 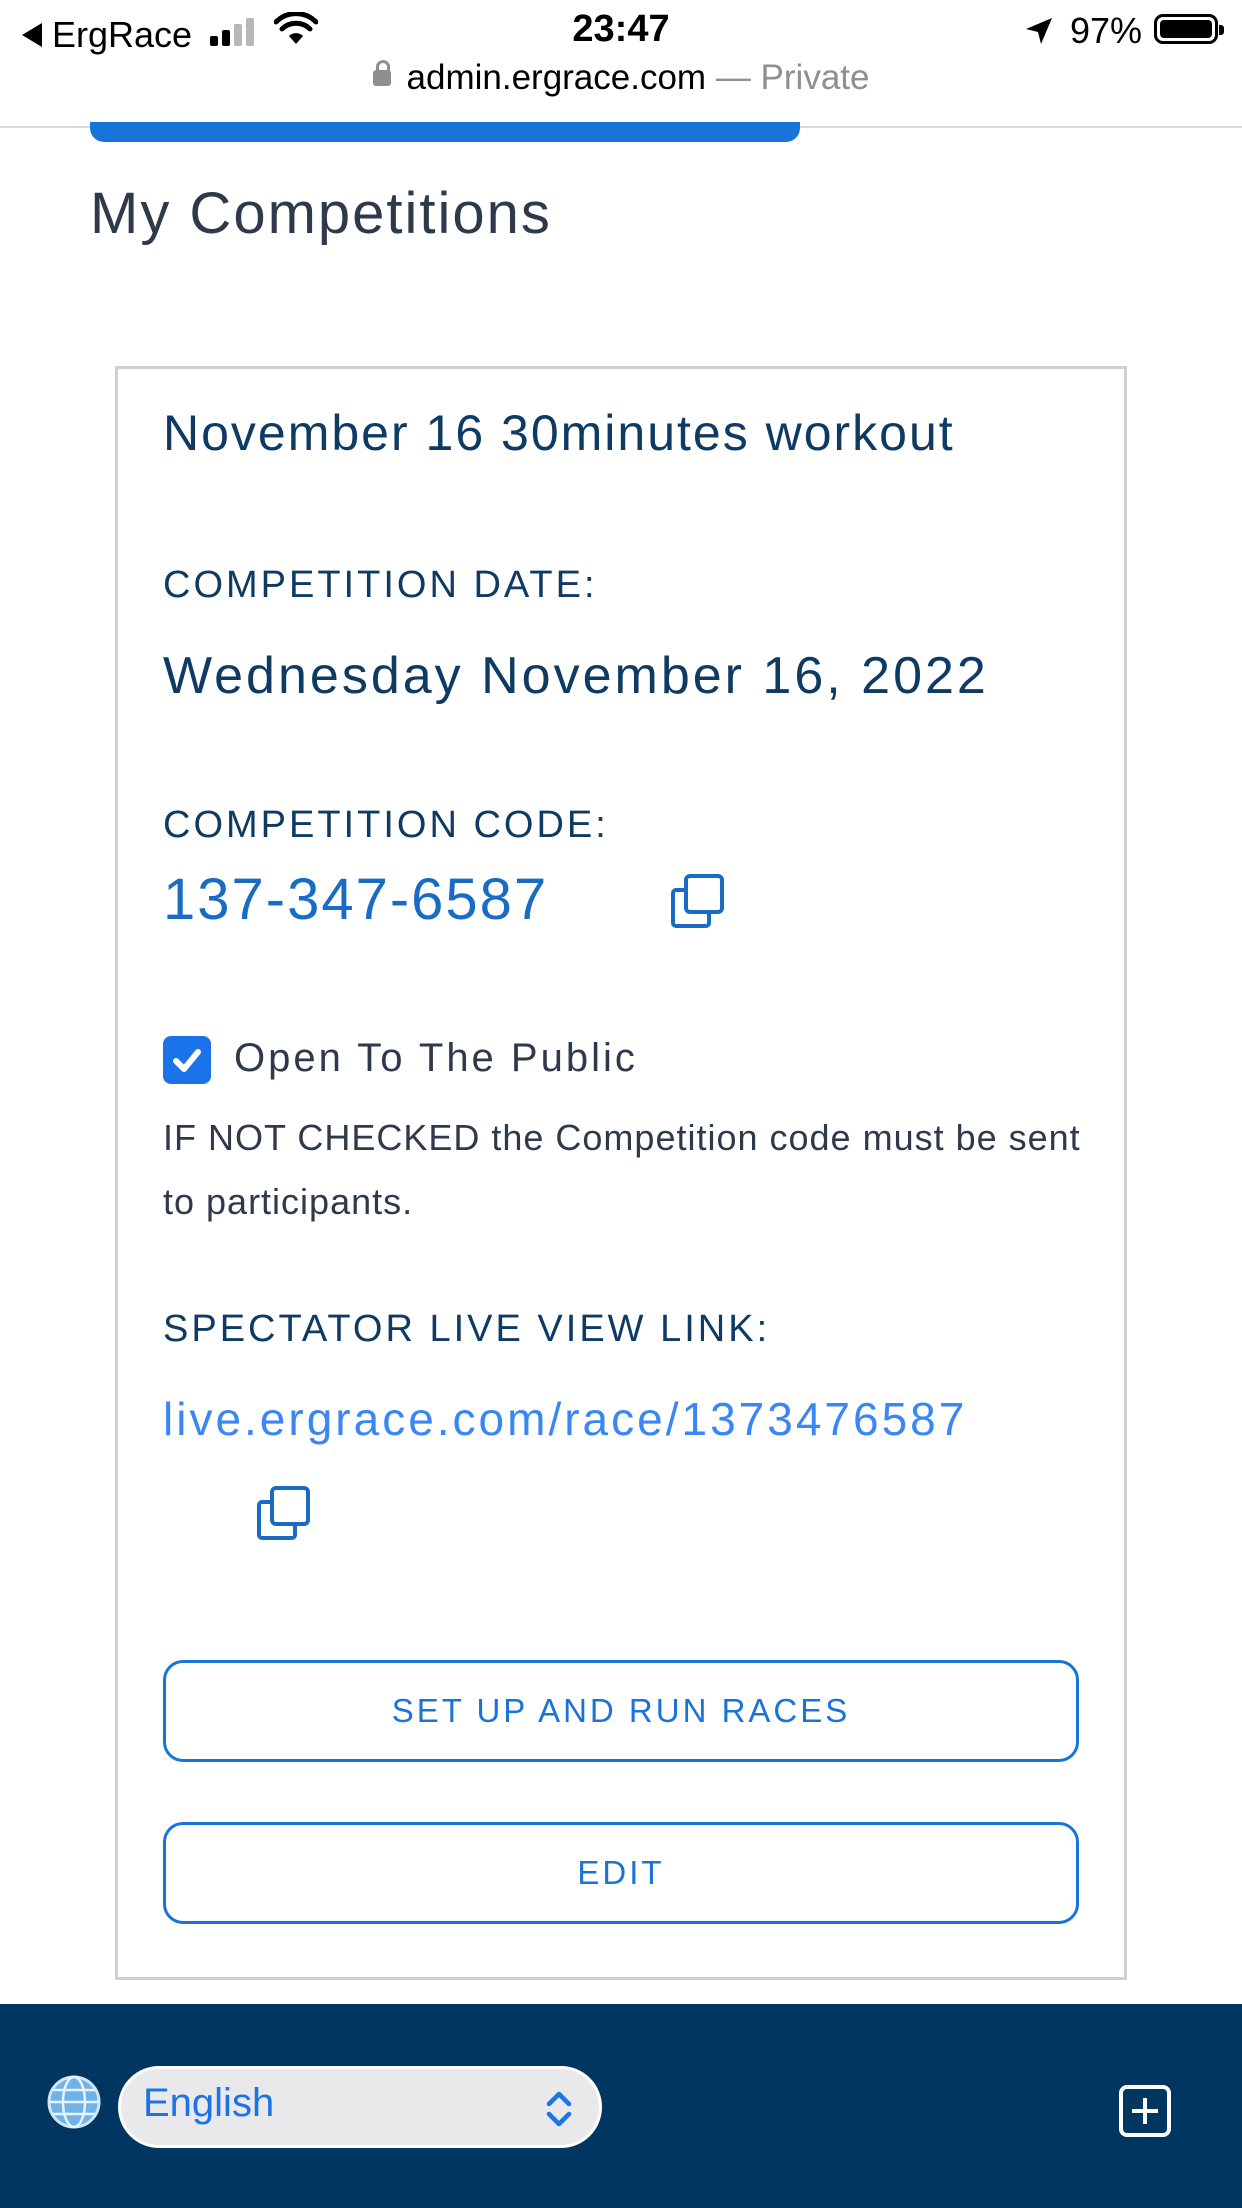 I want to click on battery-icon, so click(x=1189, y=29).